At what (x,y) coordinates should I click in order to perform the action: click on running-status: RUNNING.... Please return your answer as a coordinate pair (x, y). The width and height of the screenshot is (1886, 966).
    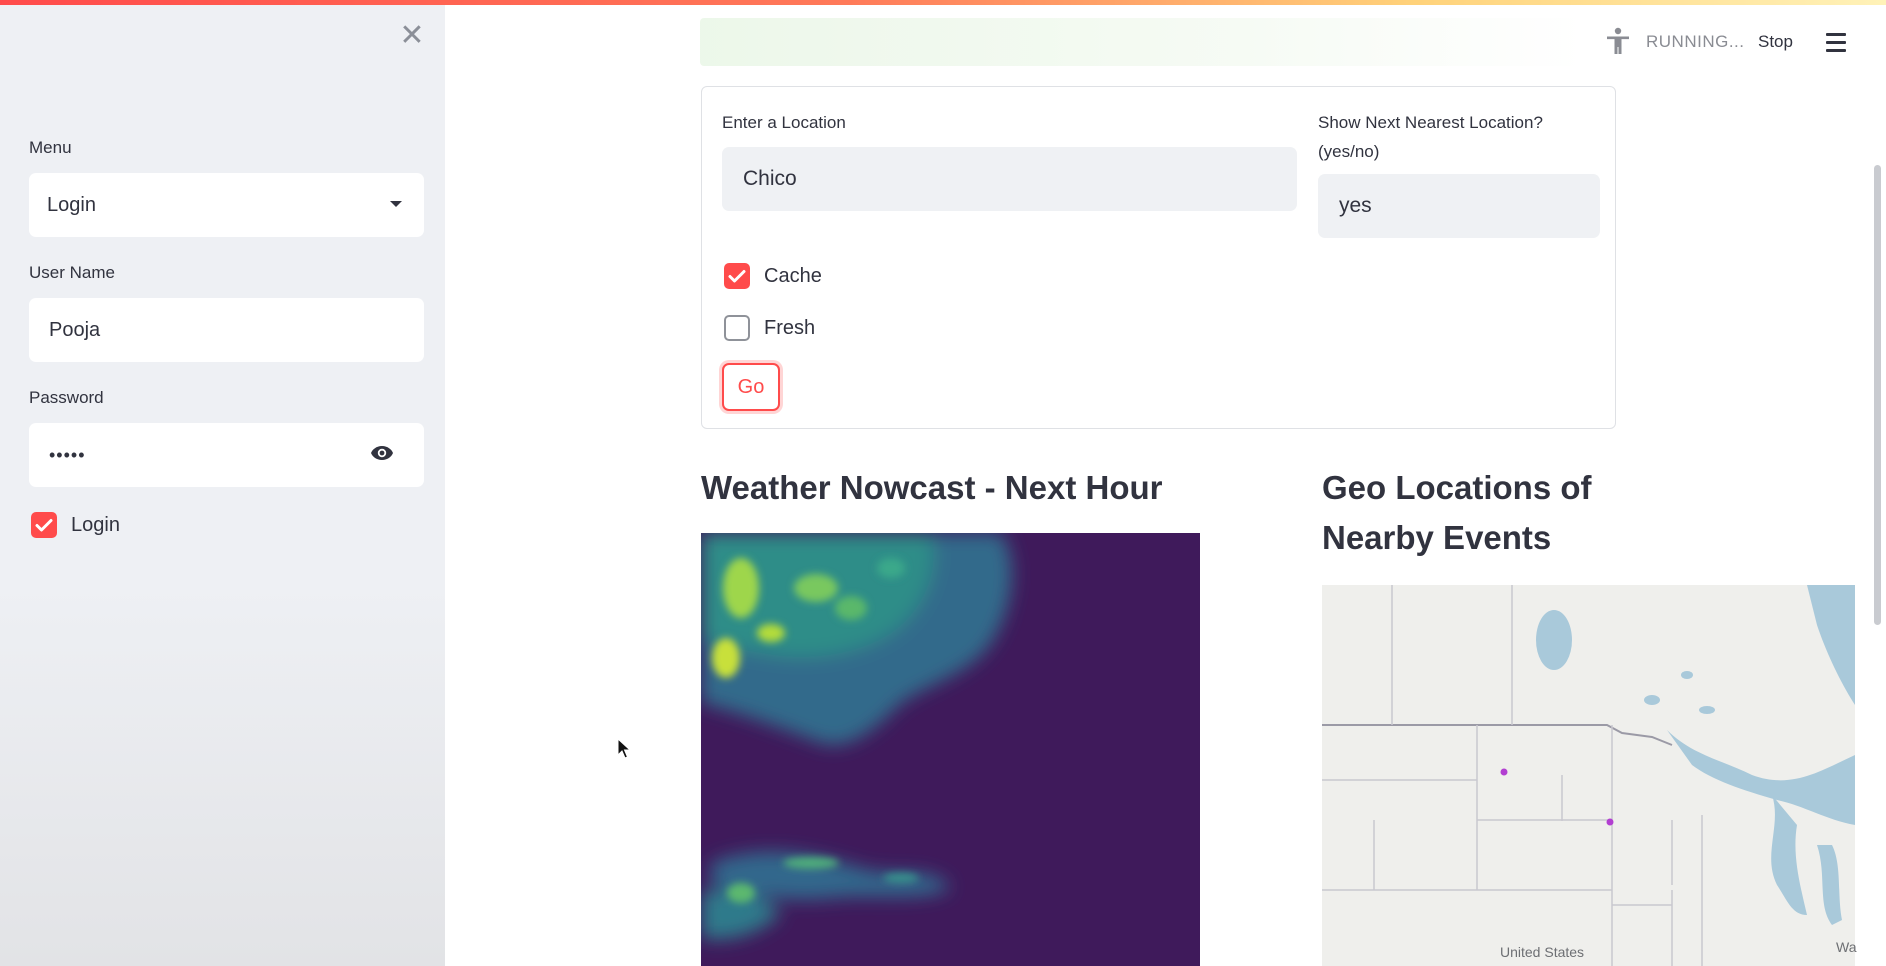
    Looking at the image, I should click on (1695, 41).